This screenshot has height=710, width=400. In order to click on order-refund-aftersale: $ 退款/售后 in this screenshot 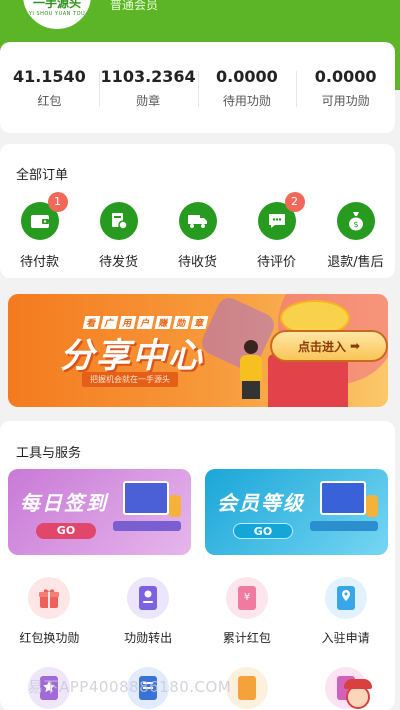, I will do `click(355, 236)`.